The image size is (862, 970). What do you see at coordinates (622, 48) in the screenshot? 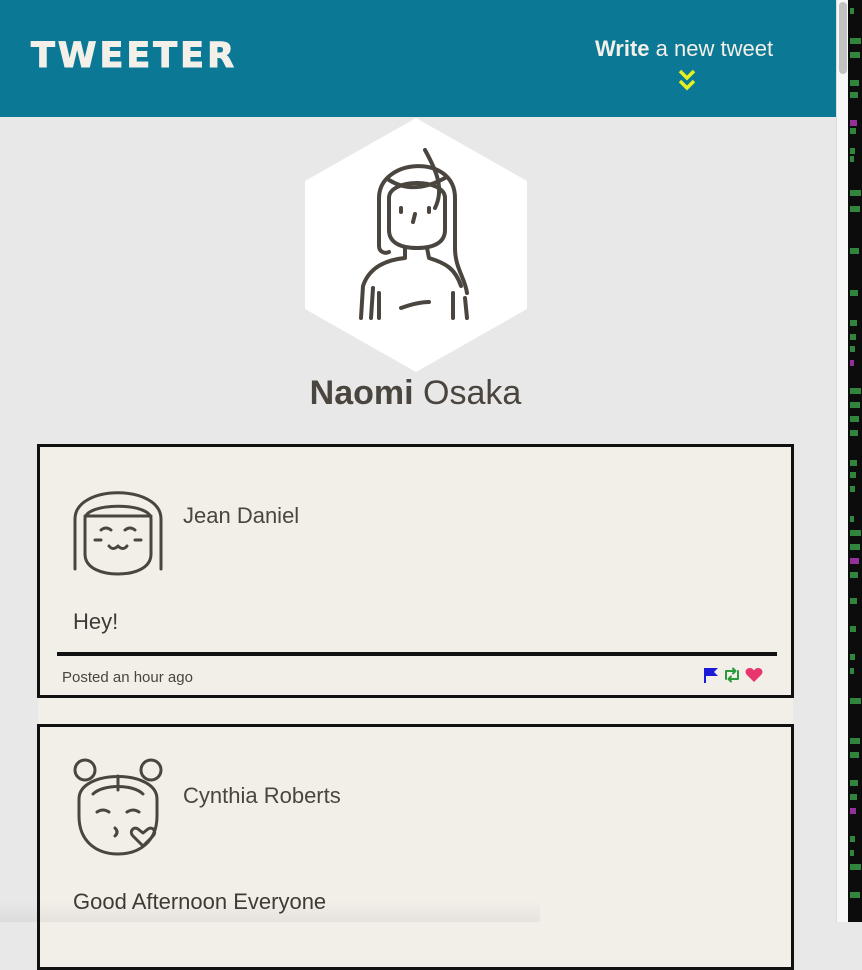
I see `compose-strong-label: Write` at bounding box center [622, 48].